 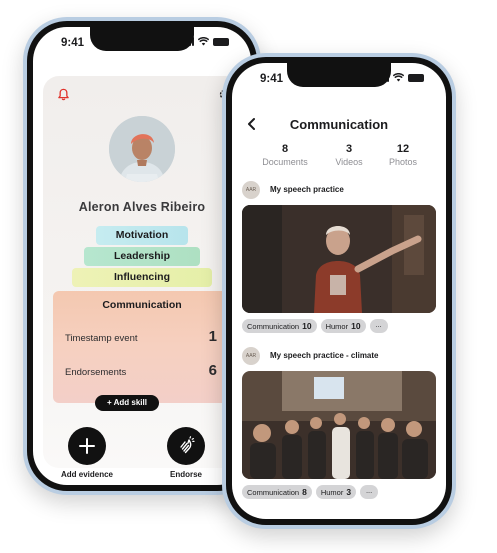 What do you see at coordinates (336, 492) in the screenshot?
I see `tag-chip: Humor 3` at bounding box center [336, 492].